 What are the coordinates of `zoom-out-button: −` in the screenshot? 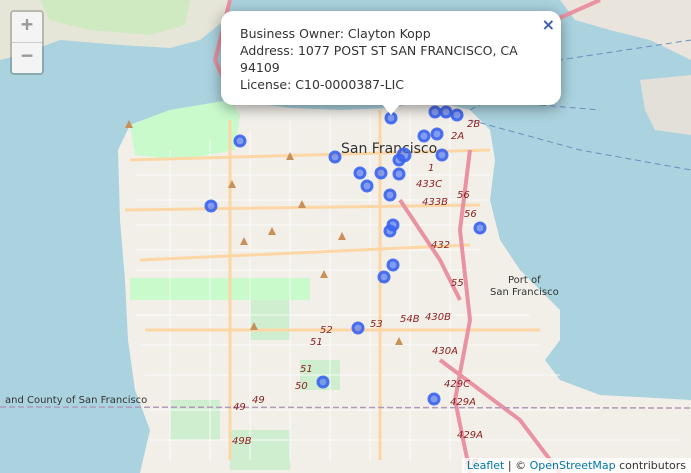 It's located at (27, 58).